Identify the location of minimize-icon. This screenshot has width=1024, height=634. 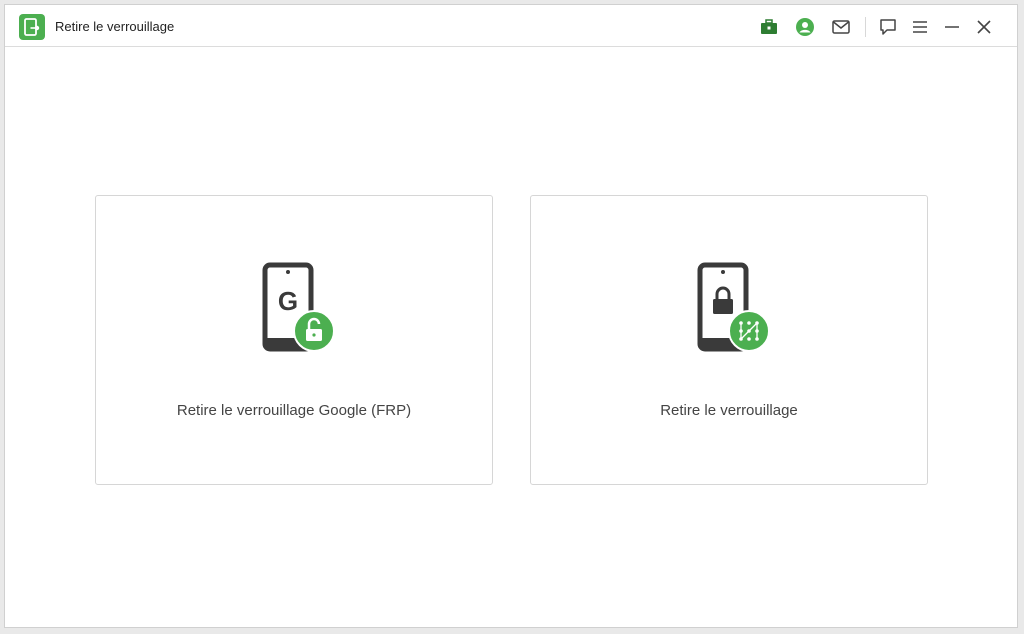
(952, 27).